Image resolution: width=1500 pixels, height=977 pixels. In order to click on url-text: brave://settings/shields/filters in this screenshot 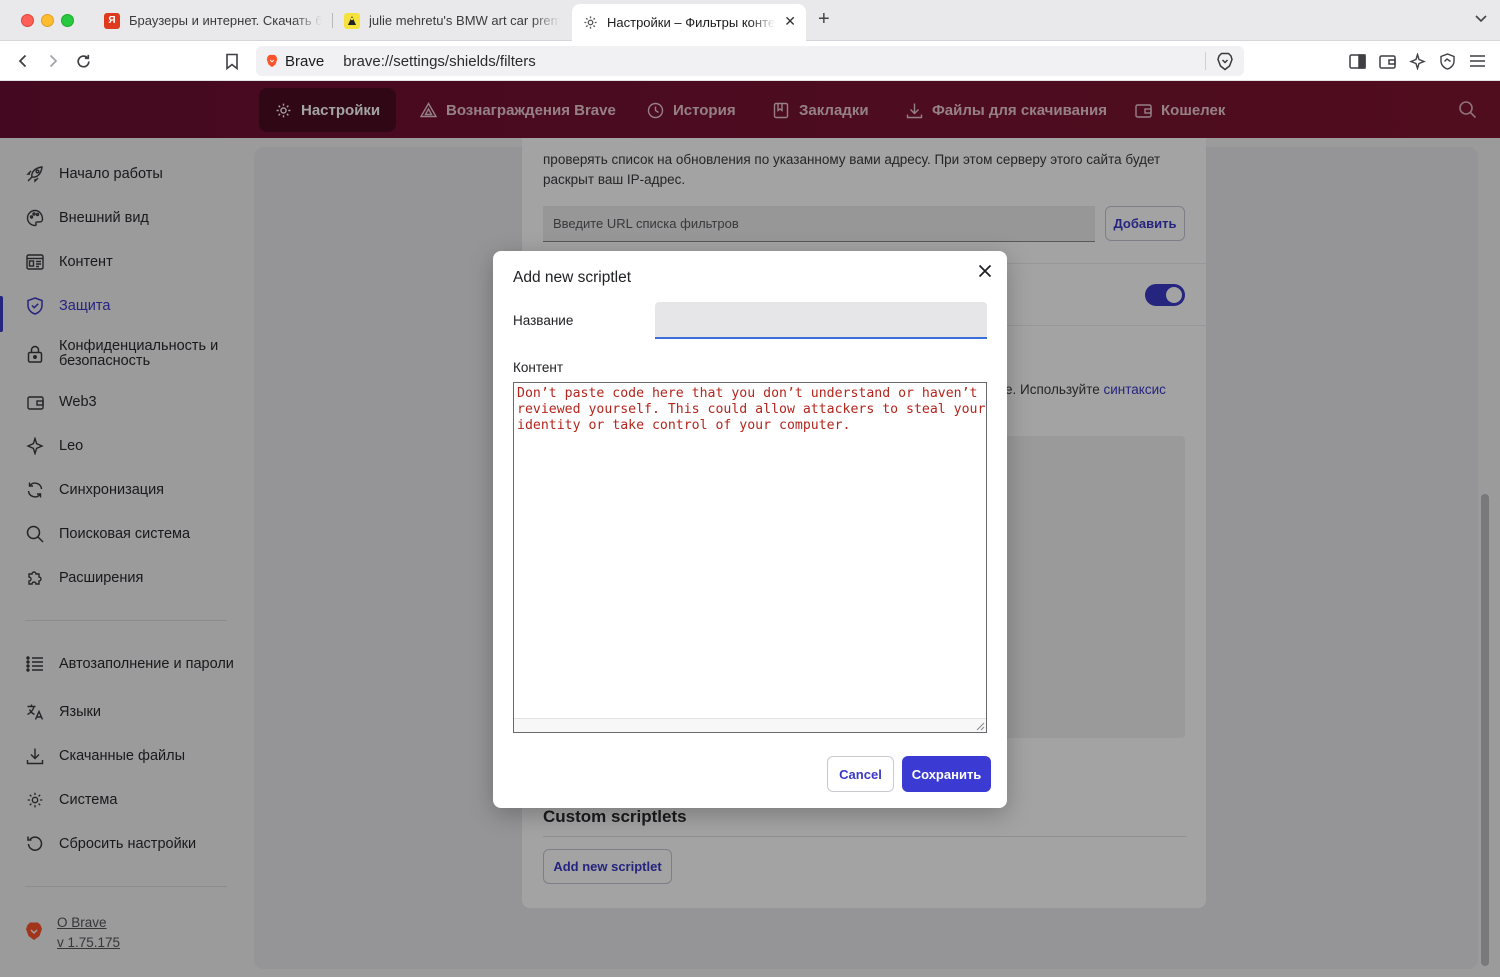, I will do `click(439, 61)`.